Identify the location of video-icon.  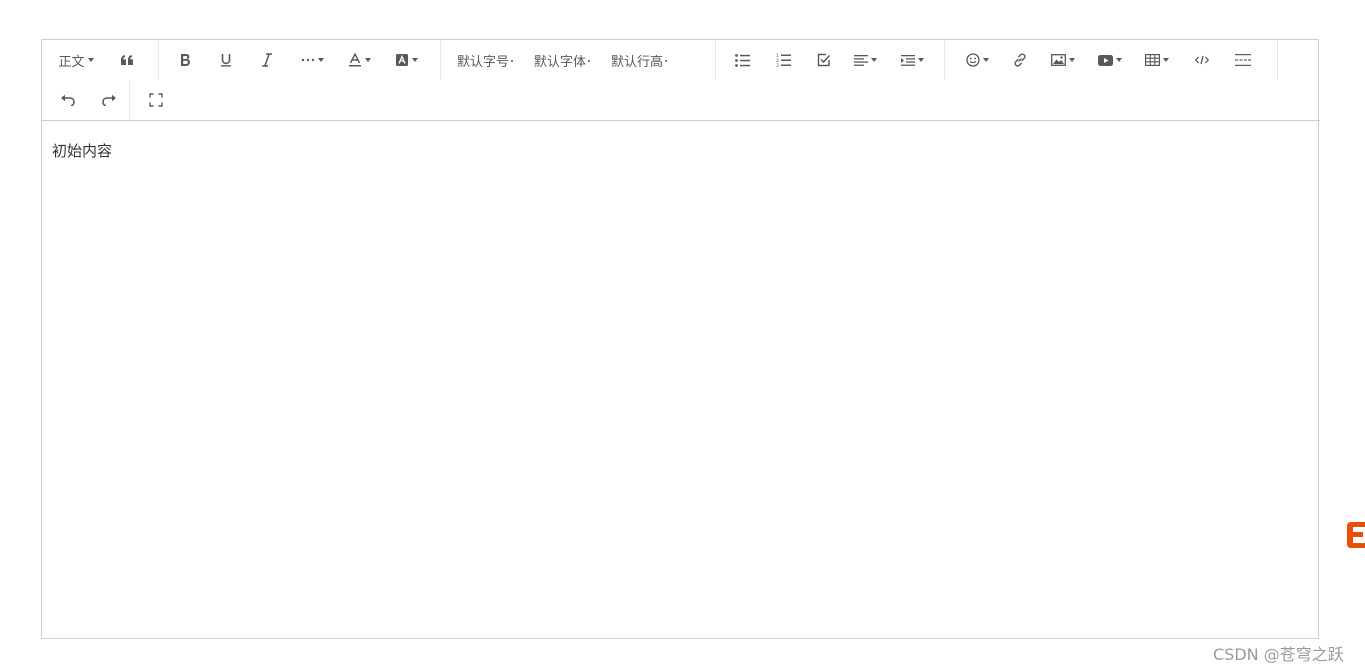
(1105, 60).